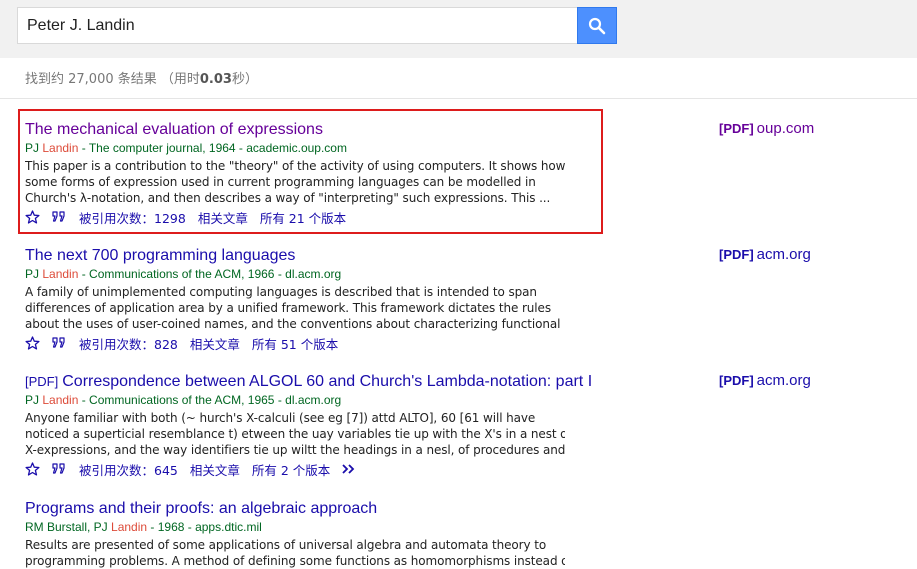 This screenshot has width=917, height=569. I want to click on pdf-domain: oup.com, so click(785, 128).